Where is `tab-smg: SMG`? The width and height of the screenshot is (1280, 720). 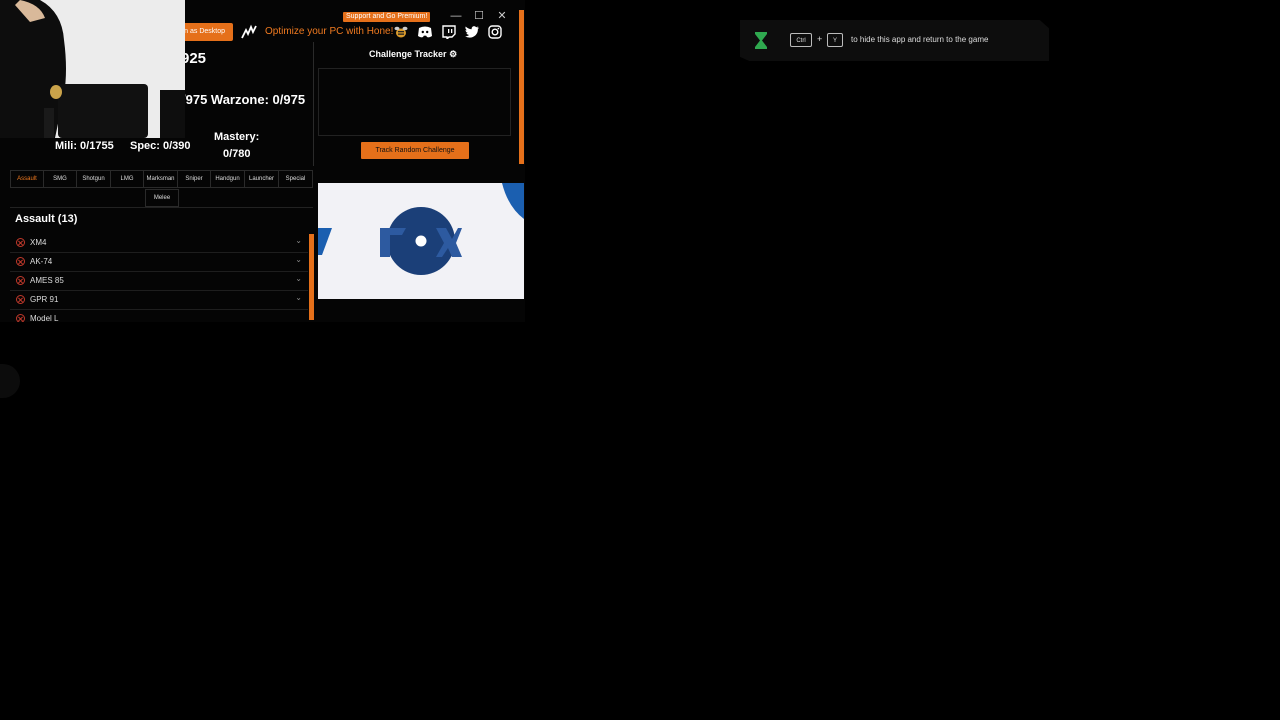
tab-smg: SMG is located at coordinates (60, 179).